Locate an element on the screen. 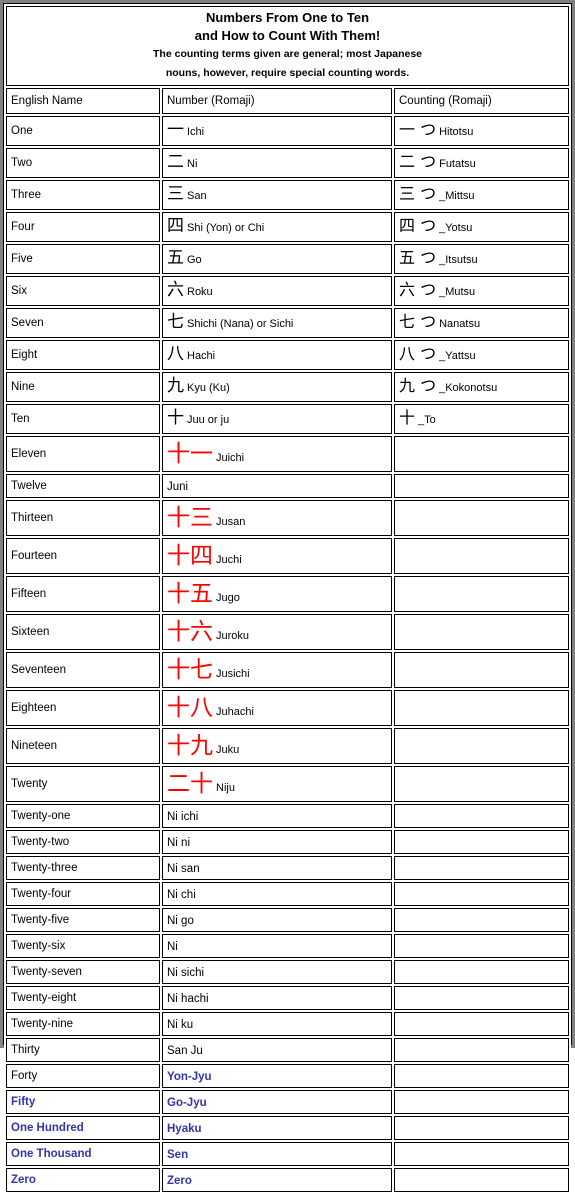 The height and width of the screenshot is (1194, 575). table-row: Nineteen 十九 Juku is located at coordinates (288, 746).